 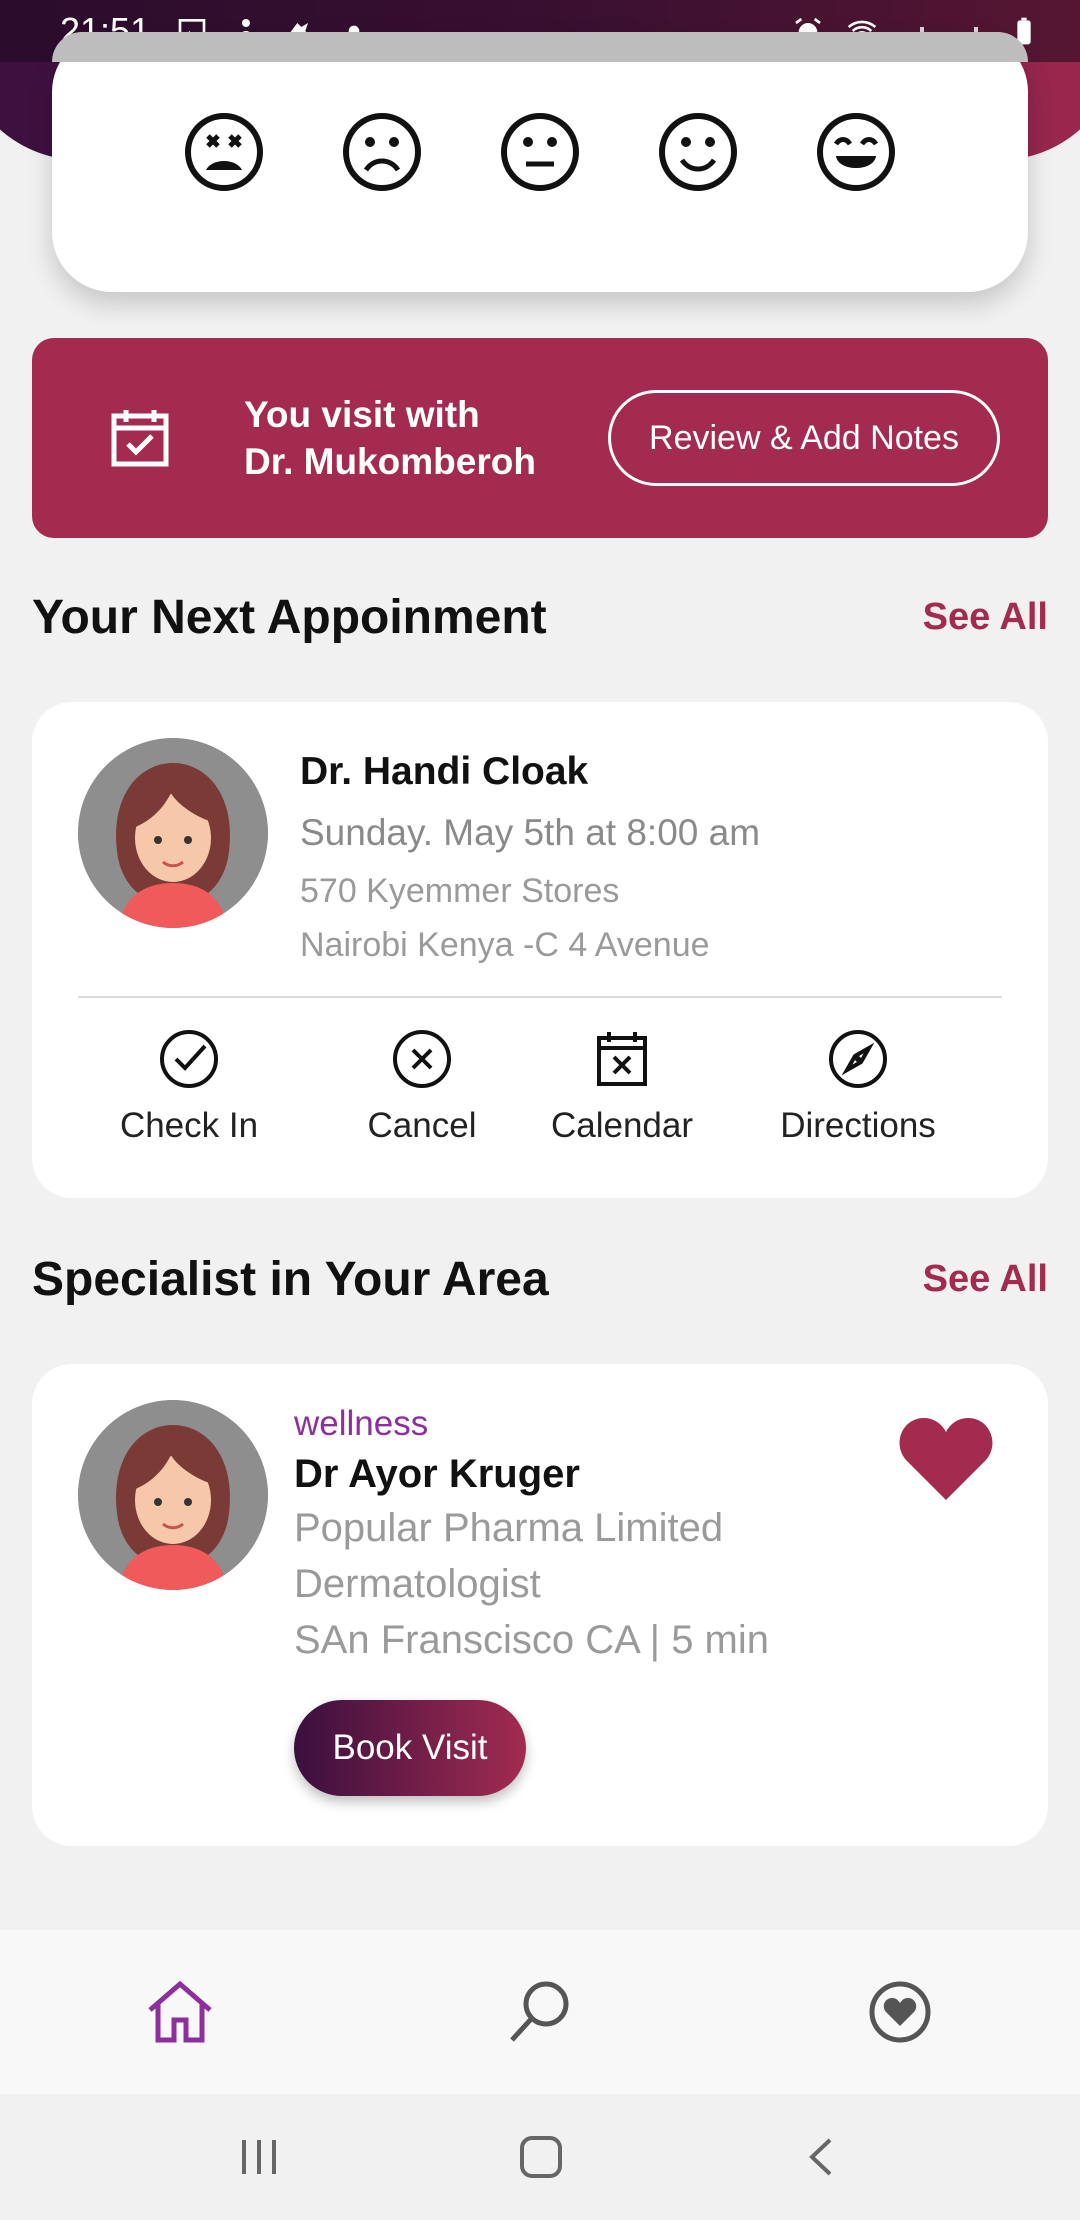 What do you see at coordinates (946, 1459) in the screenshot?
I see `favorite-heart-icon` at bounding box center [946, 1459].